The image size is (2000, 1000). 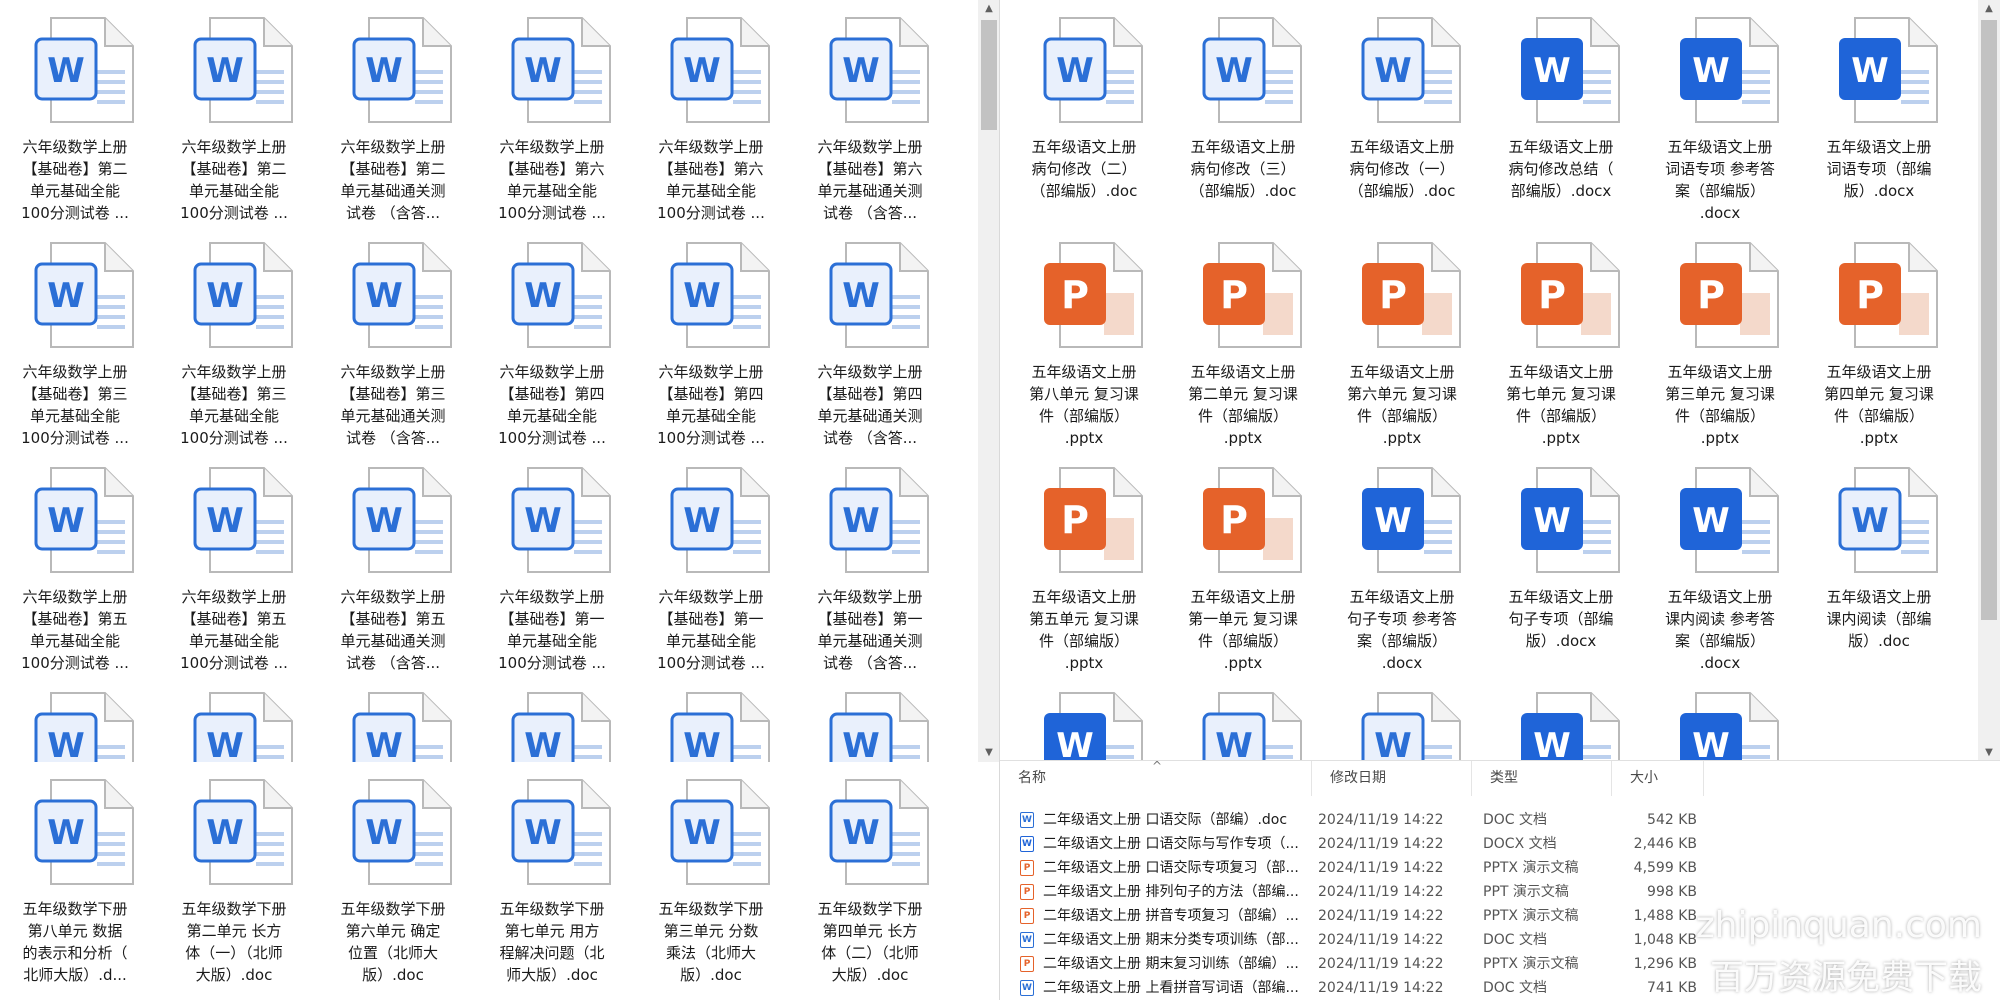 I want to click on file-tile: W 五年级语文上册 课内阅读 参考答 案（部编版） .docx, so click(x=1720, y=562).